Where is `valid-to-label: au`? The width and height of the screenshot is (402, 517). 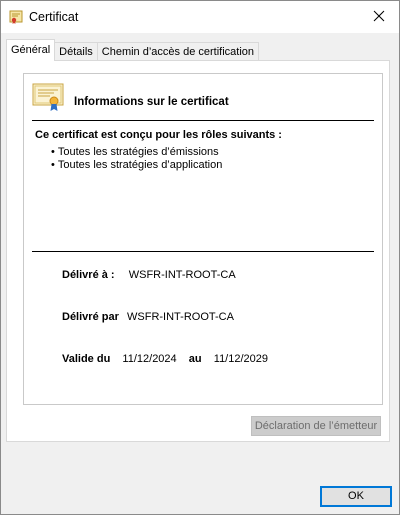
valid-to-label: au is located at coordinates (195, 359).